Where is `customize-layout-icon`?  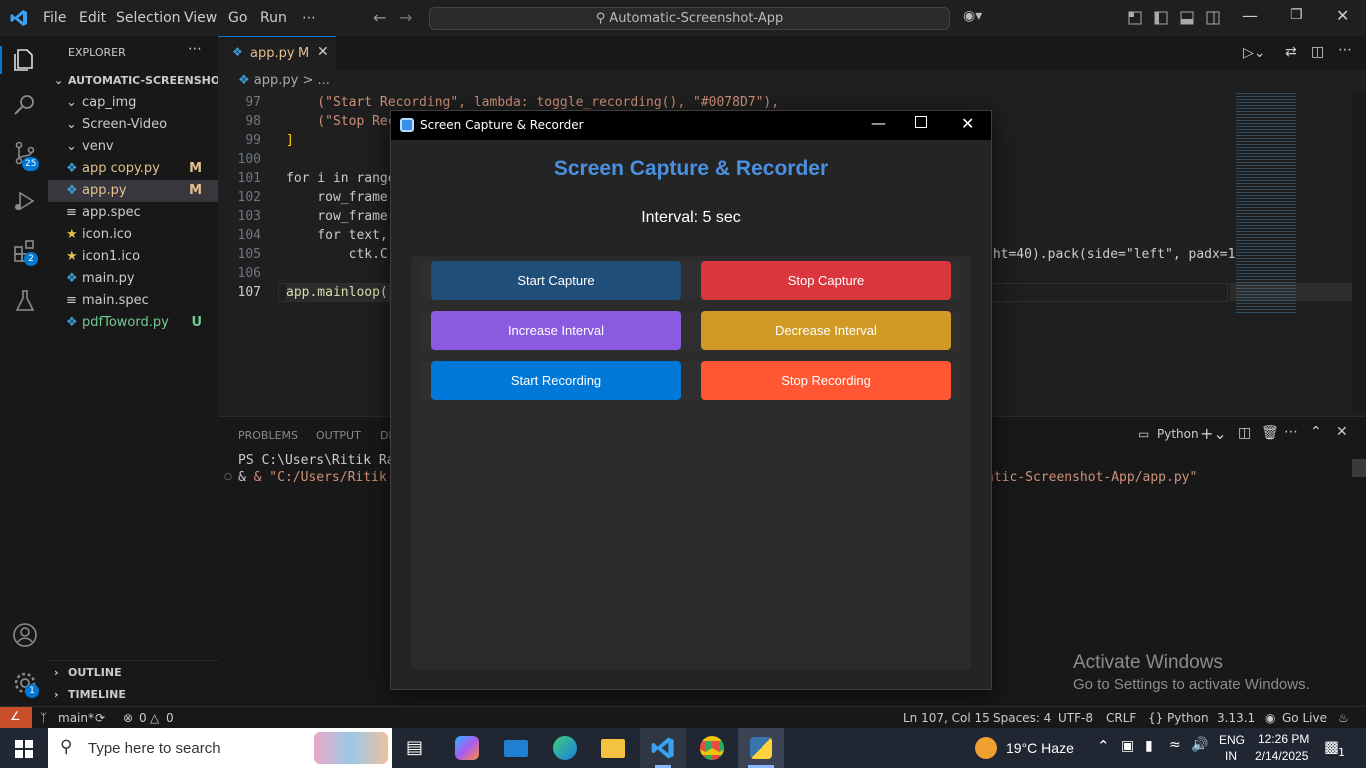 customize-layout-icon is located at coordinates (1135, 18).